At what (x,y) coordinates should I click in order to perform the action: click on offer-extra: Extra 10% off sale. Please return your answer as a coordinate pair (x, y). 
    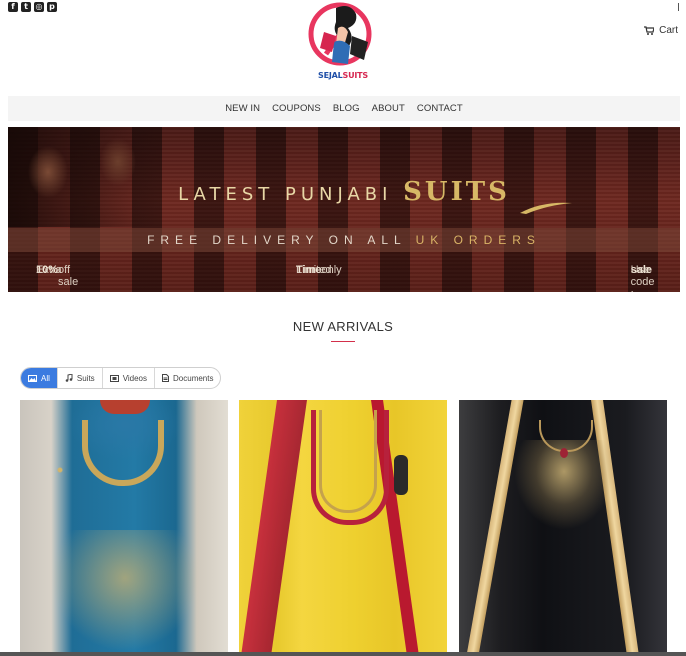
    Looking at the image, I should click on (57, 276).